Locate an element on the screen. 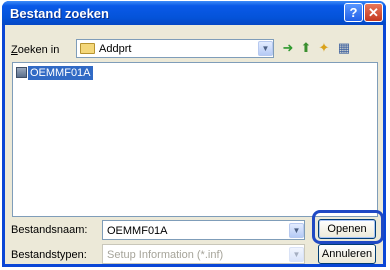 This screenshot has width=390, height=270. file-name: OEMMF01A is located at coordinates (60, 73).